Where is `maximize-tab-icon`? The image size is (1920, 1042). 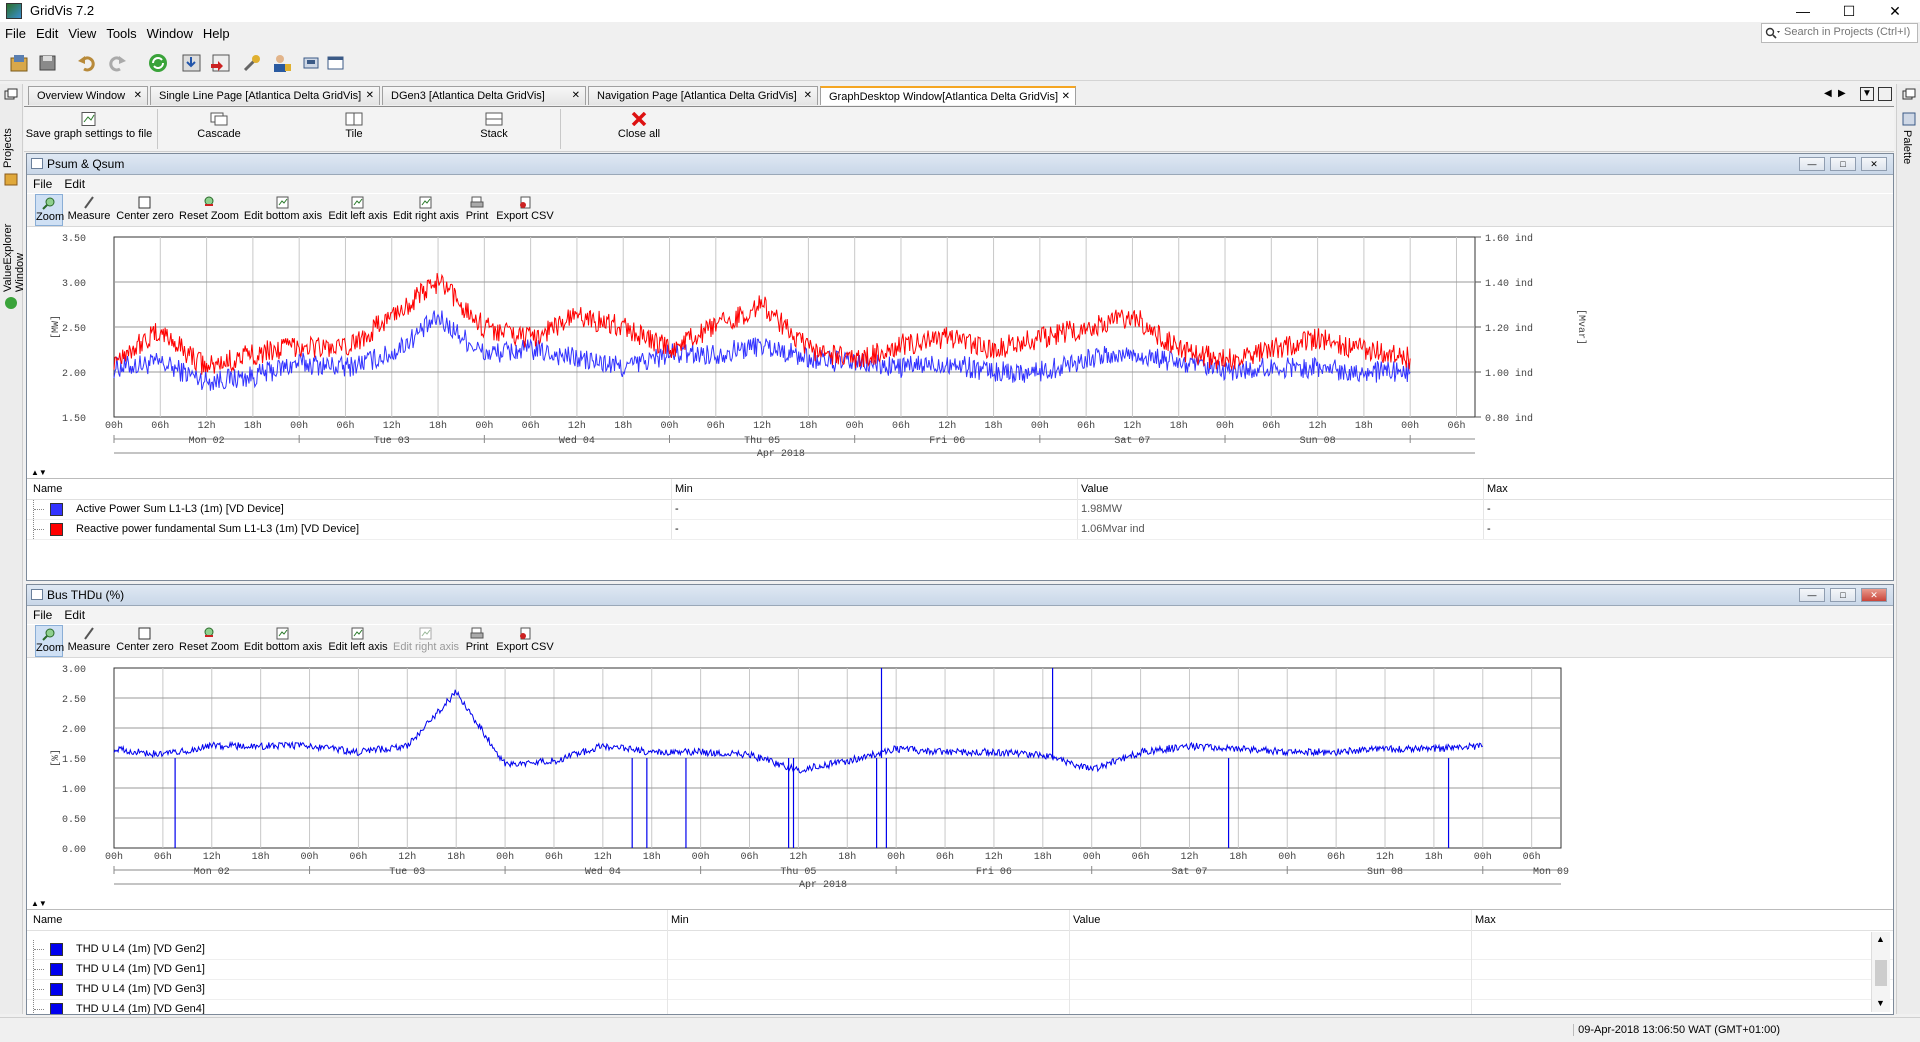
maximize-tab-icon is located at coordinates (1885, 94).